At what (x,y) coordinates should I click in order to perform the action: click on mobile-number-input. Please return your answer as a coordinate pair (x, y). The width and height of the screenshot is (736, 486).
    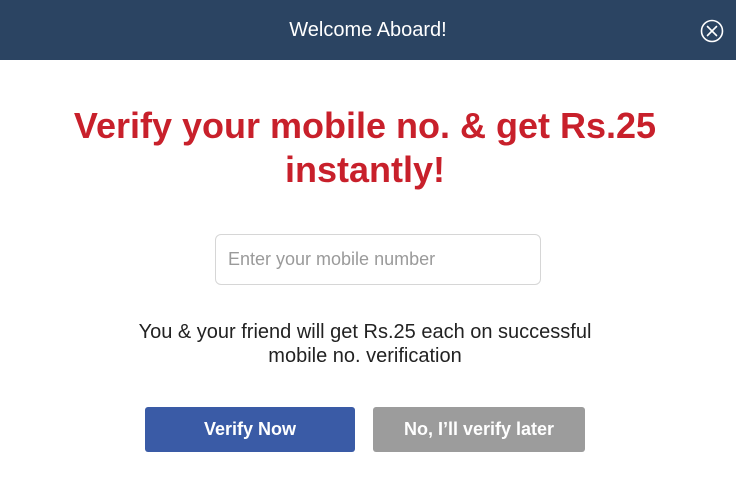
    Looking at the image, I should click on (378, 259).